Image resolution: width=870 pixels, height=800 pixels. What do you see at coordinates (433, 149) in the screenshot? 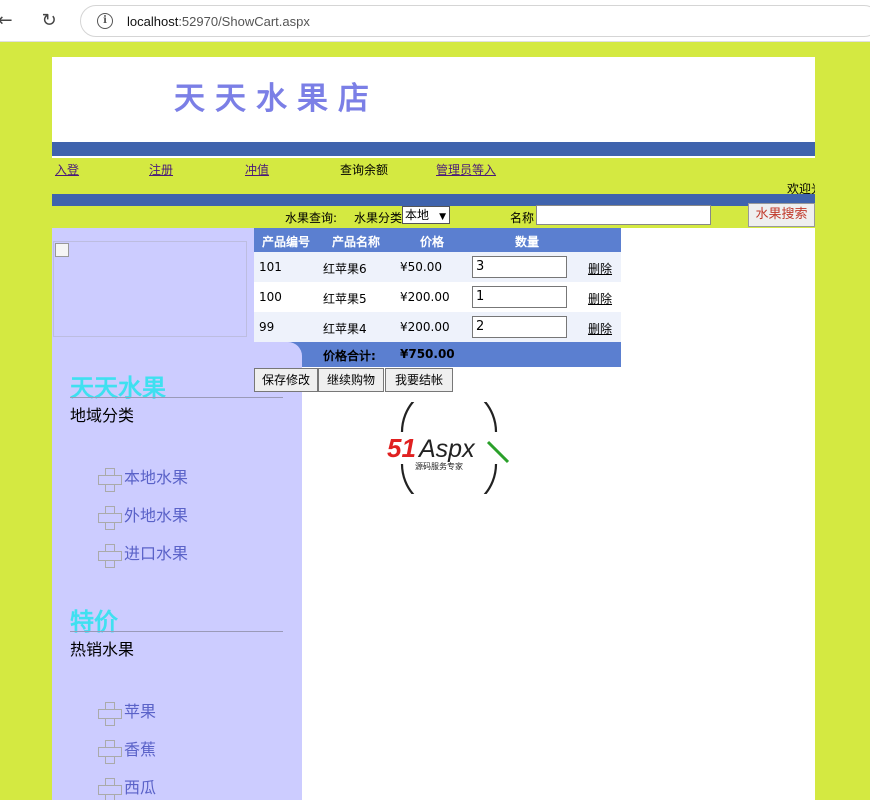
I see `header-divider-bar` at bounding box center [433, 149].